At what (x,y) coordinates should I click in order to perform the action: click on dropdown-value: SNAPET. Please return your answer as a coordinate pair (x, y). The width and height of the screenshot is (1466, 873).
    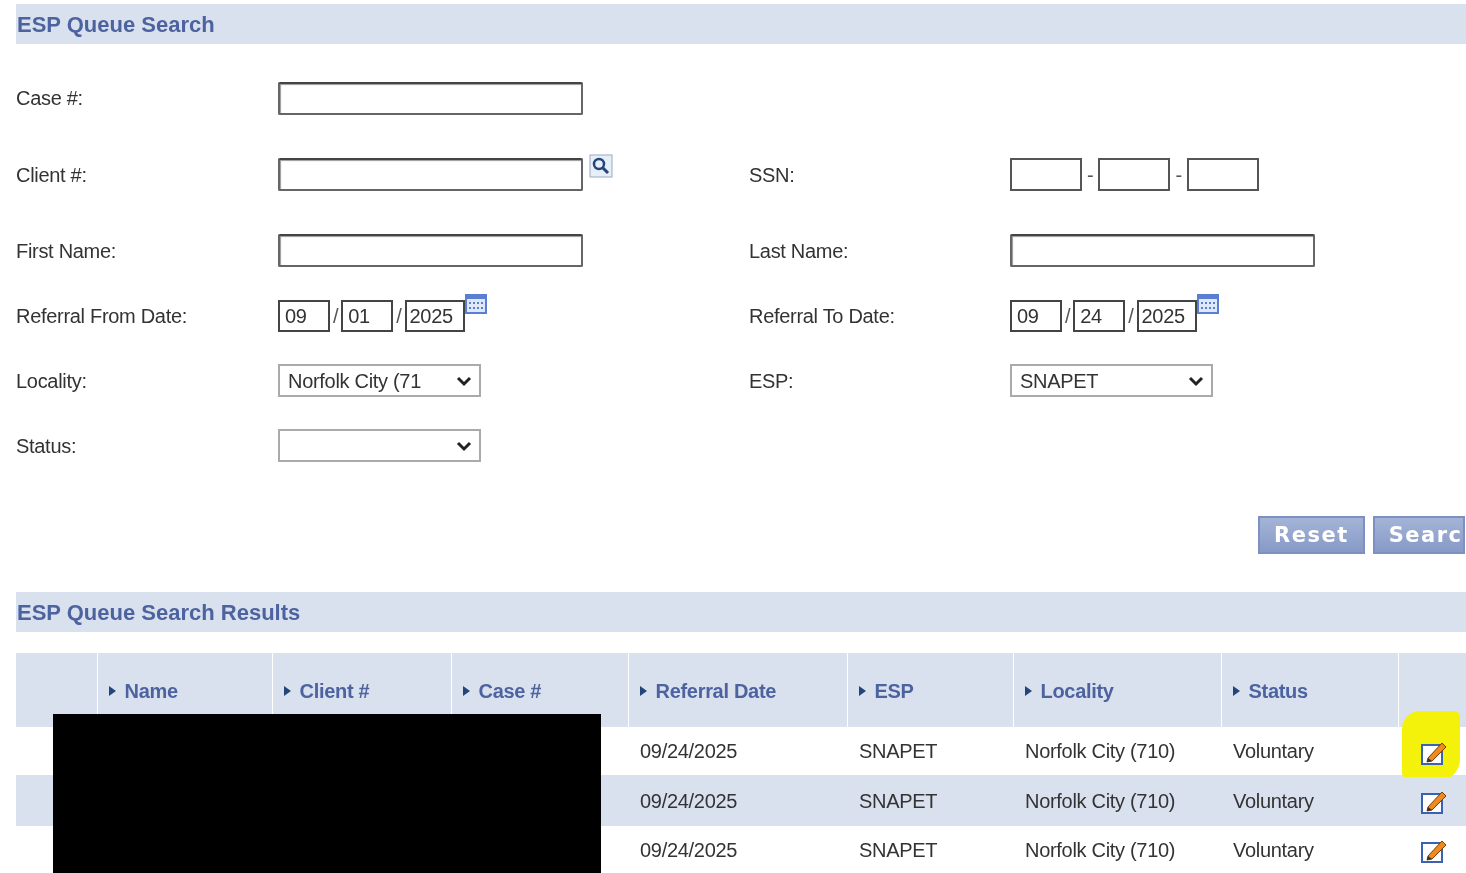
    Looking at the image, I should click on (1059, 381).